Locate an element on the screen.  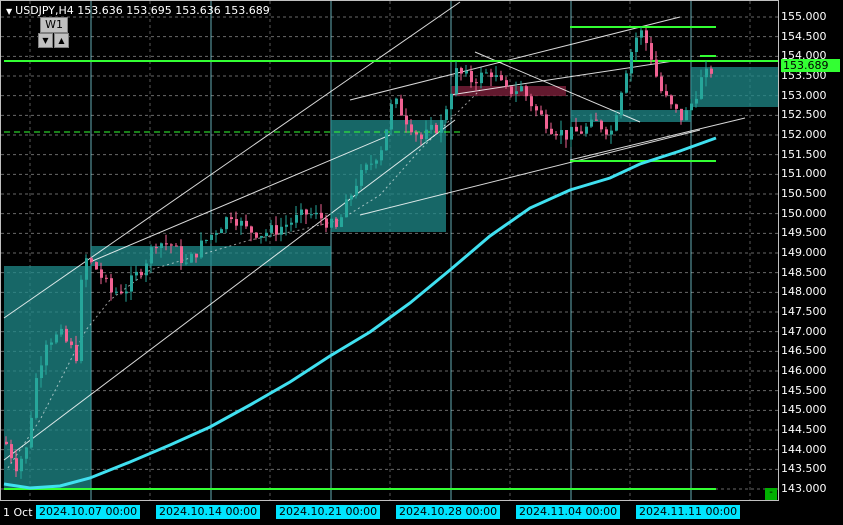
timeframe-widget: W1 ▼ ▲ is located at coordinates (54, 32).